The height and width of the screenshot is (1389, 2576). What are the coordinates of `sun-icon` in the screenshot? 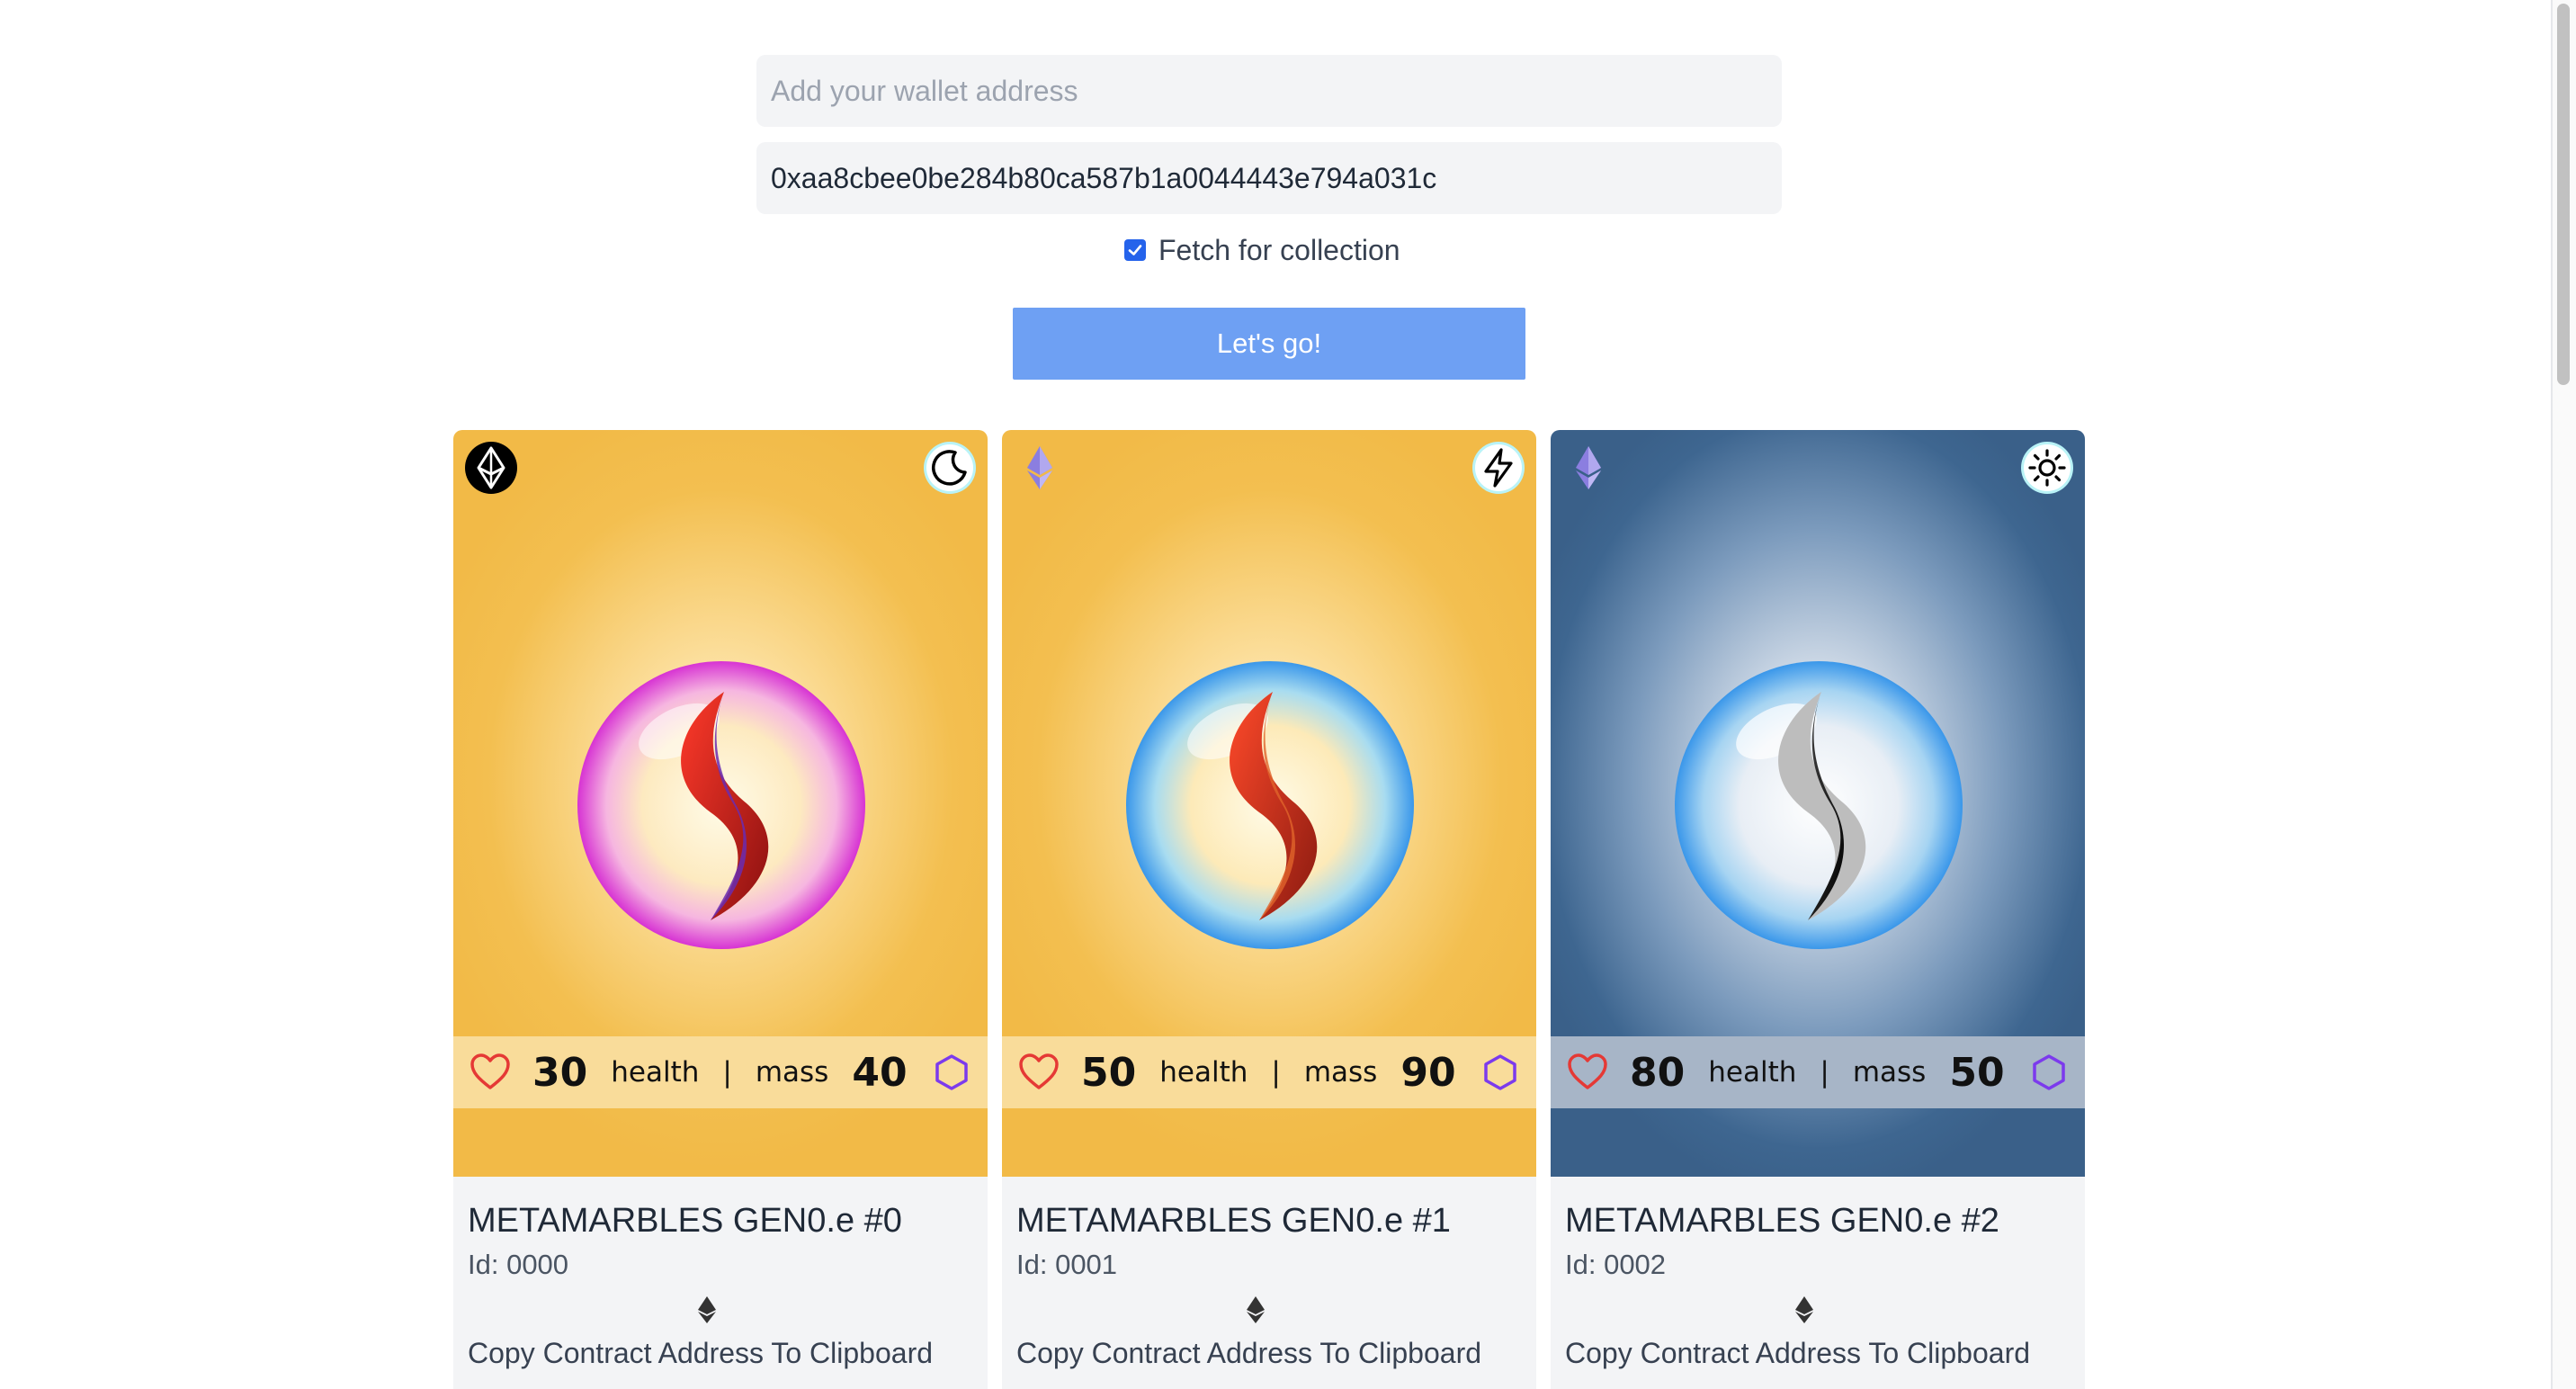 It's located at (2047, 468).